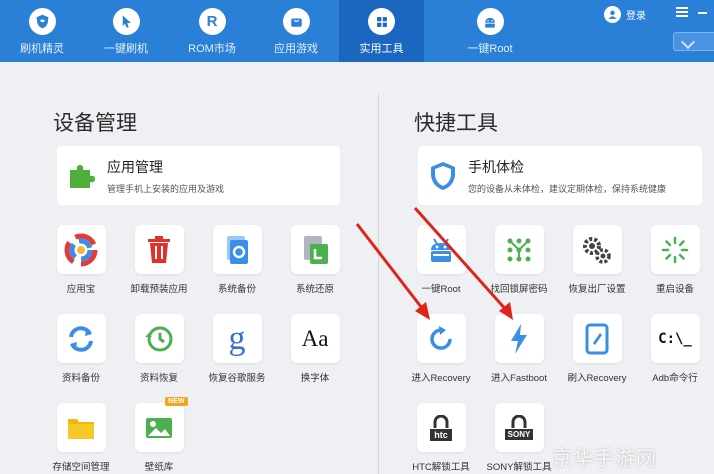 The width and height of the screenshot is (714, 474). Describe the element at coordinates (463, 263) in the screenshot. I see `annotation-arrow-fastboot` at that location.